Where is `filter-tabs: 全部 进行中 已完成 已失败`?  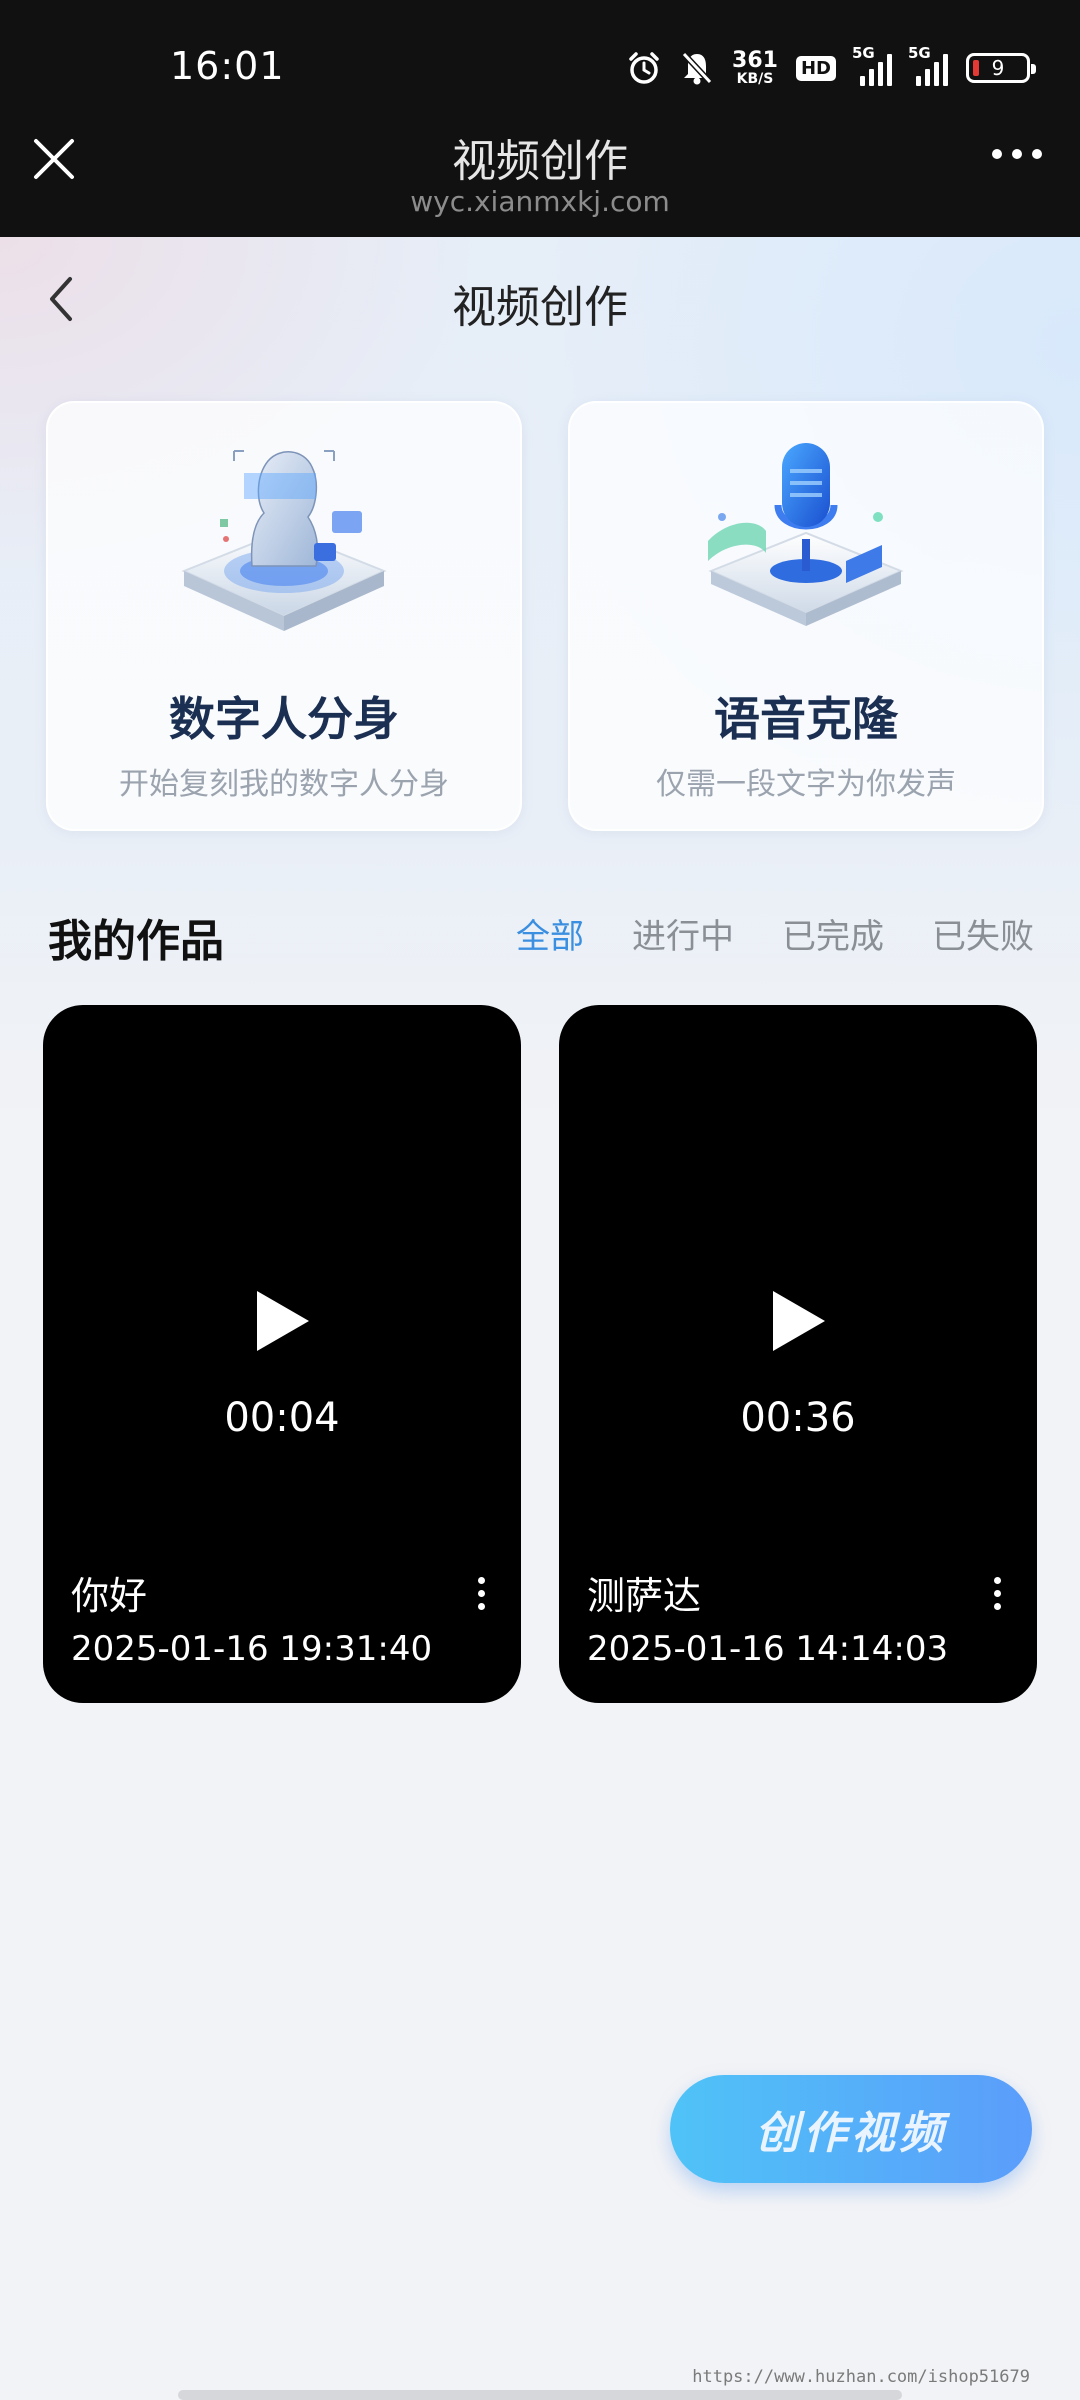 filter-tabs: 全部 进行中 已完成 已失败 is located at coordinates (775, 933).